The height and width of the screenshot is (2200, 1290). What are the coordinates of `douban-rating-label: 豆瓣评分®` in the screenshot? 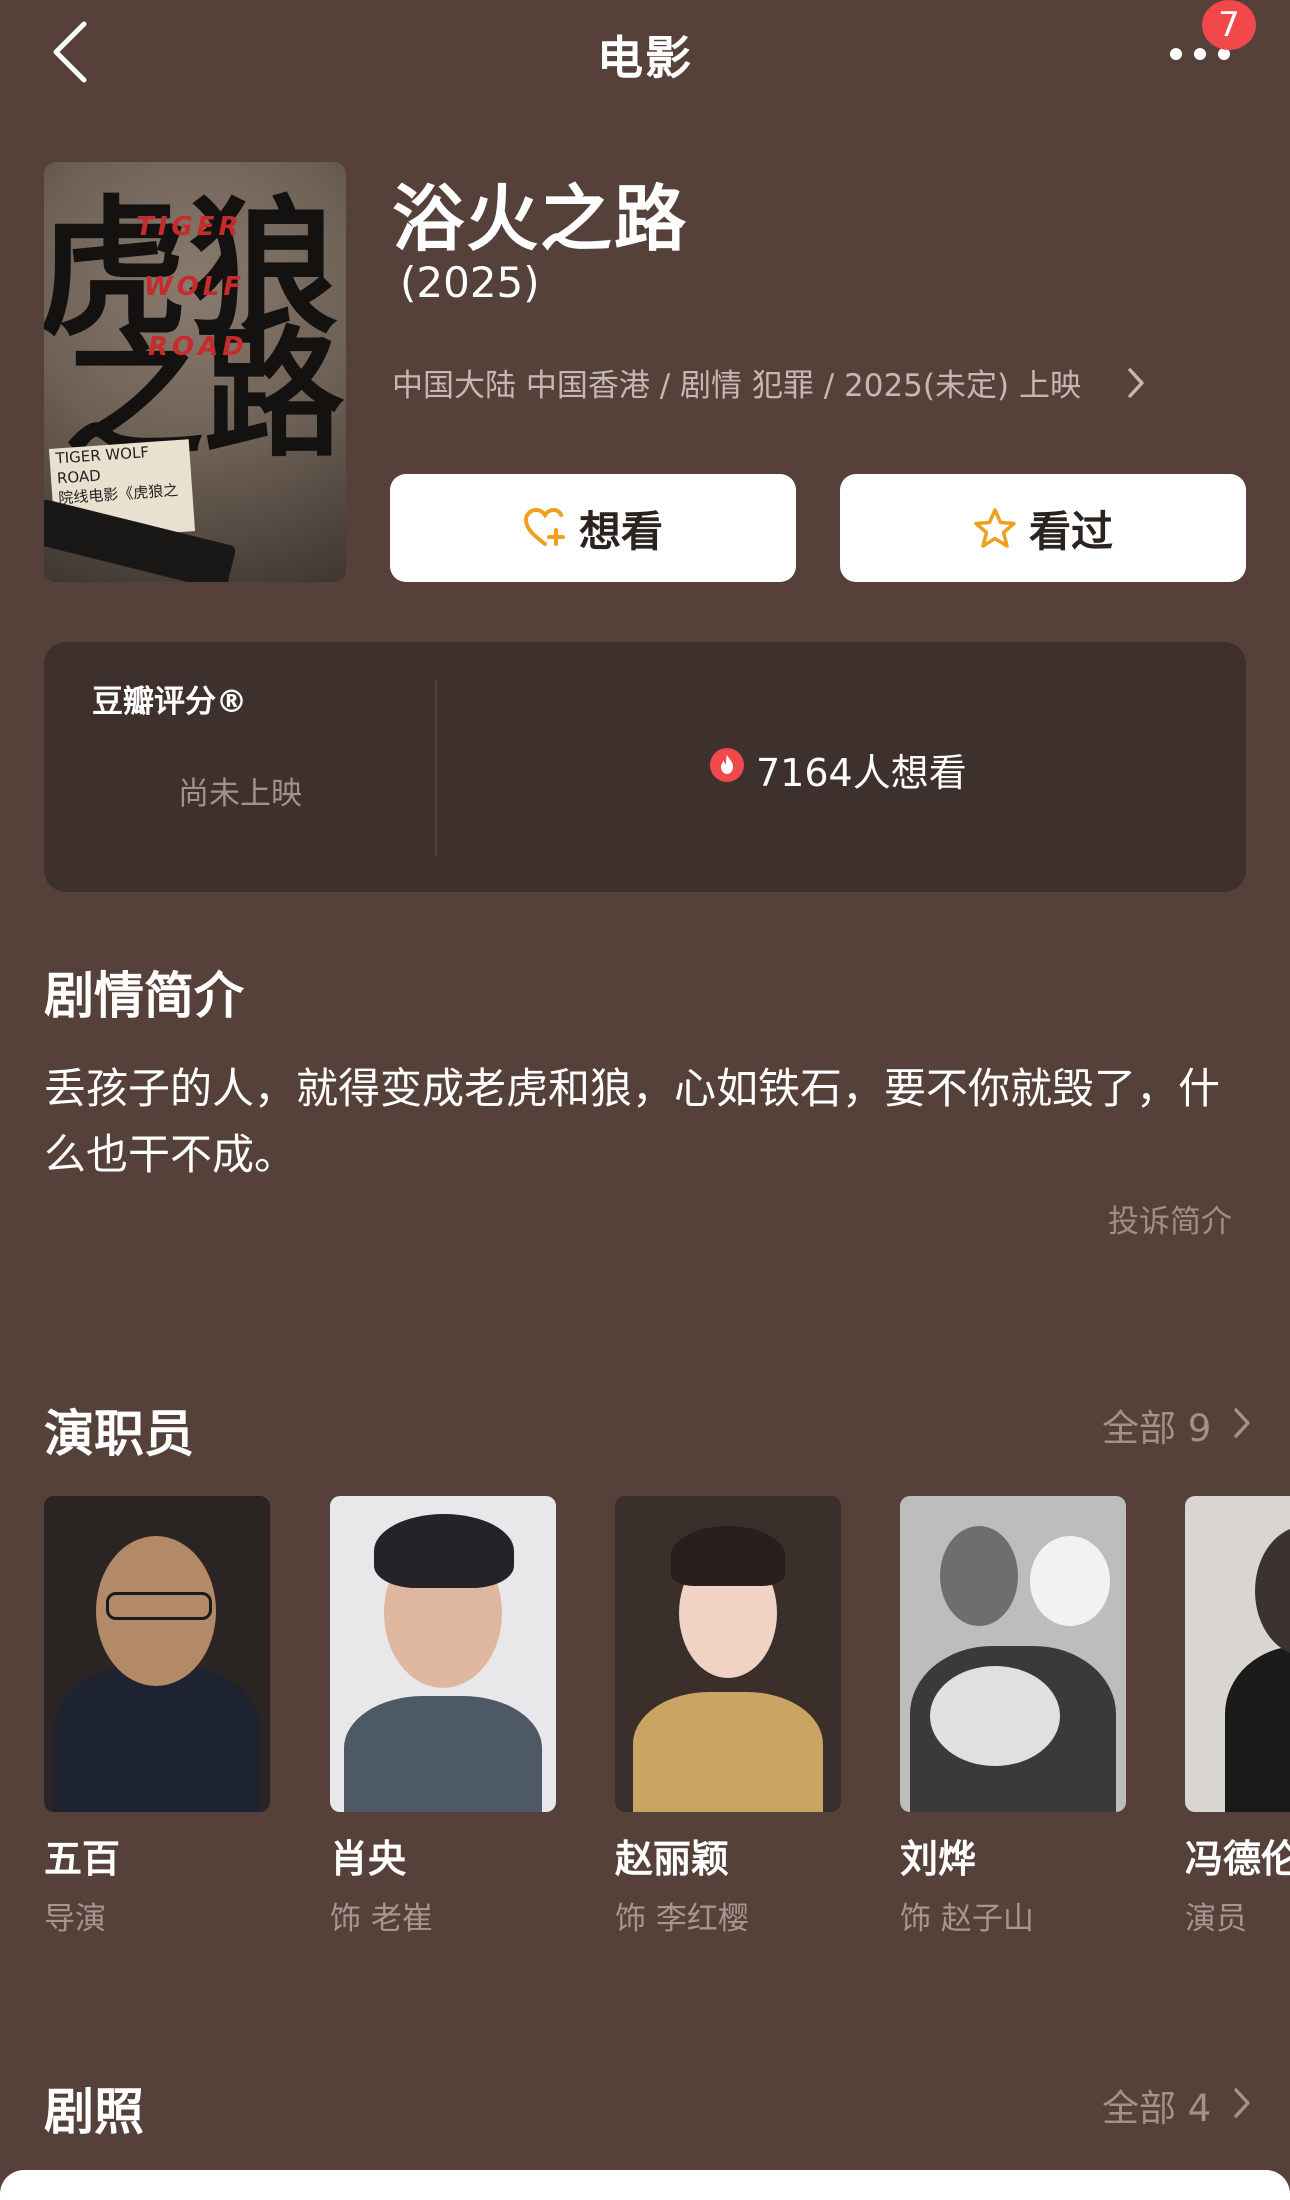 It's located at (169, 702).